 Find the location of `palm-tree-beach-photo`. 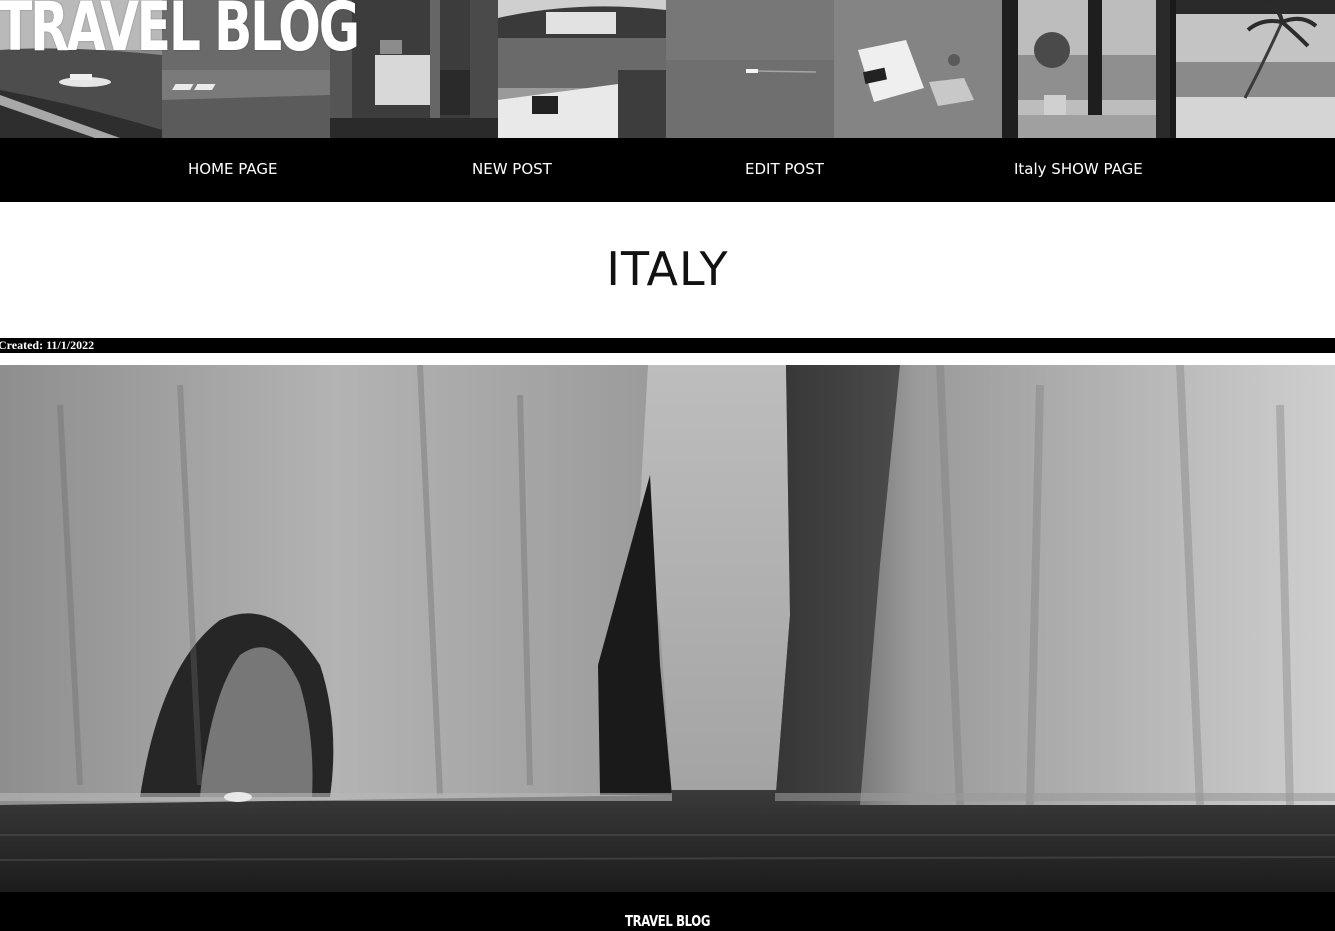

palm-tree-beach-photo is located at coordinates (1252, 69).